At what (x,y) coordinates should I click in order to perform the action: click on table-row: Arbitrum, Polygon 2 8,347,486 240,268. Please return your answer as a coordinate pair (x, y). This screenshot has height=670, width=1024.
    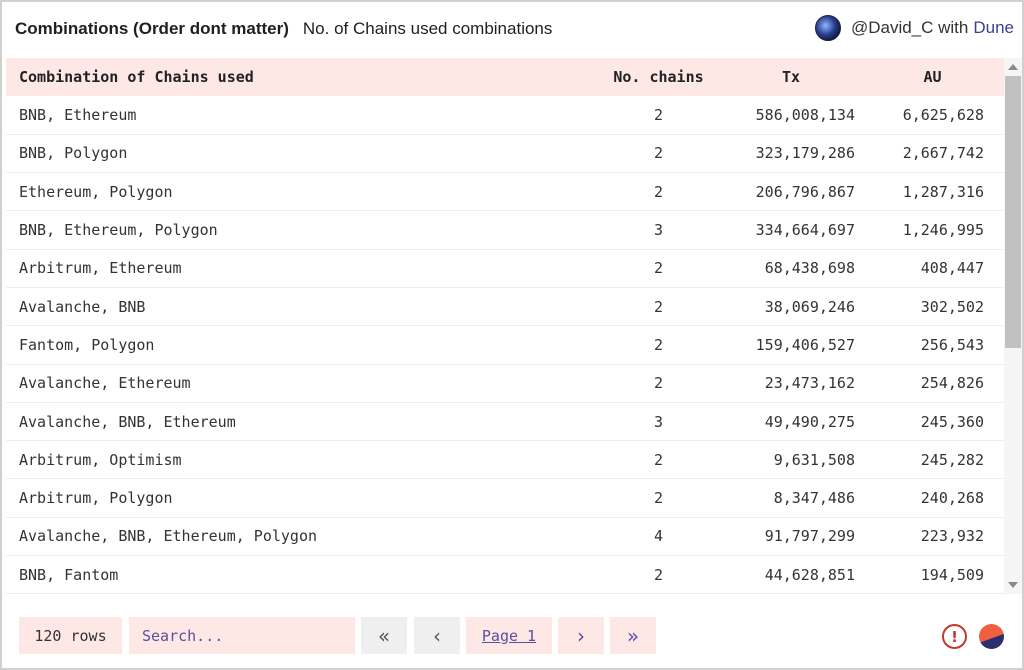
    Looking at the image, I should click on (505, 498).